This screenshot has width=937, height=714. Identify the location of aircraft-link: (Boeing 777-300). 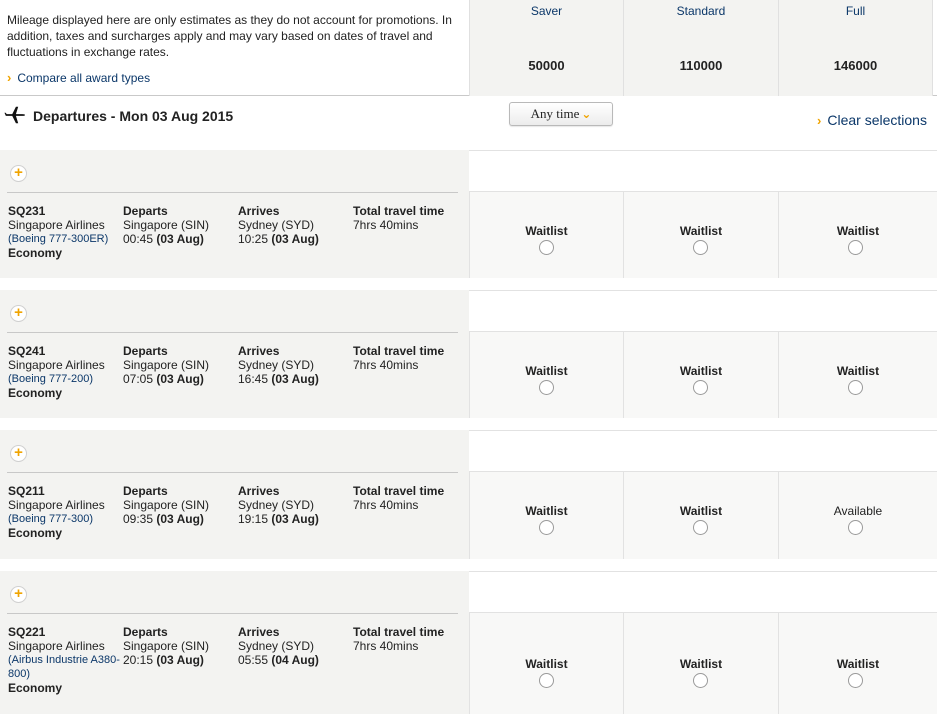
(64, 519).